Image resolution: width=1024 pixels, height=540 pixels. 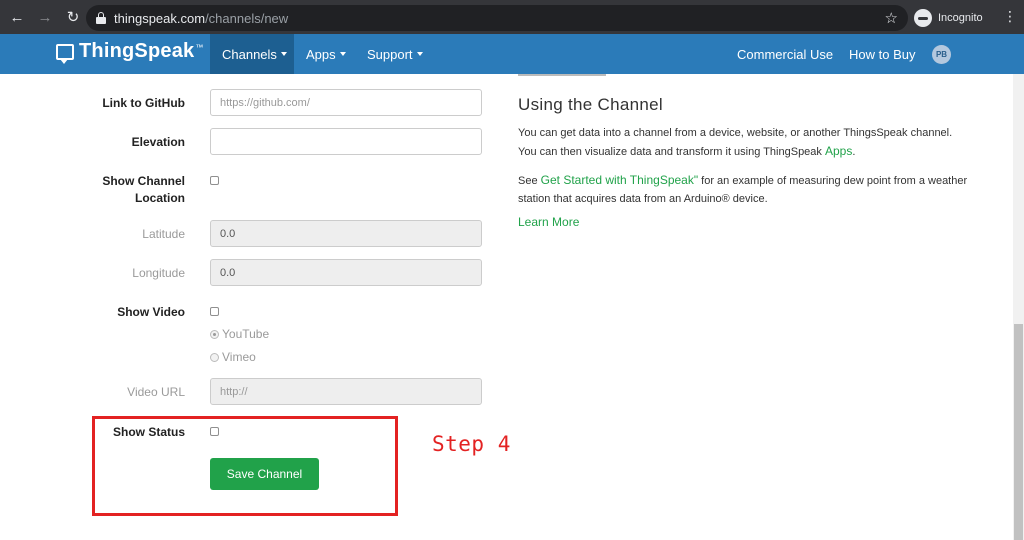 I want to click on incognito-indicator: Incognito, so click(x=948, y=18).